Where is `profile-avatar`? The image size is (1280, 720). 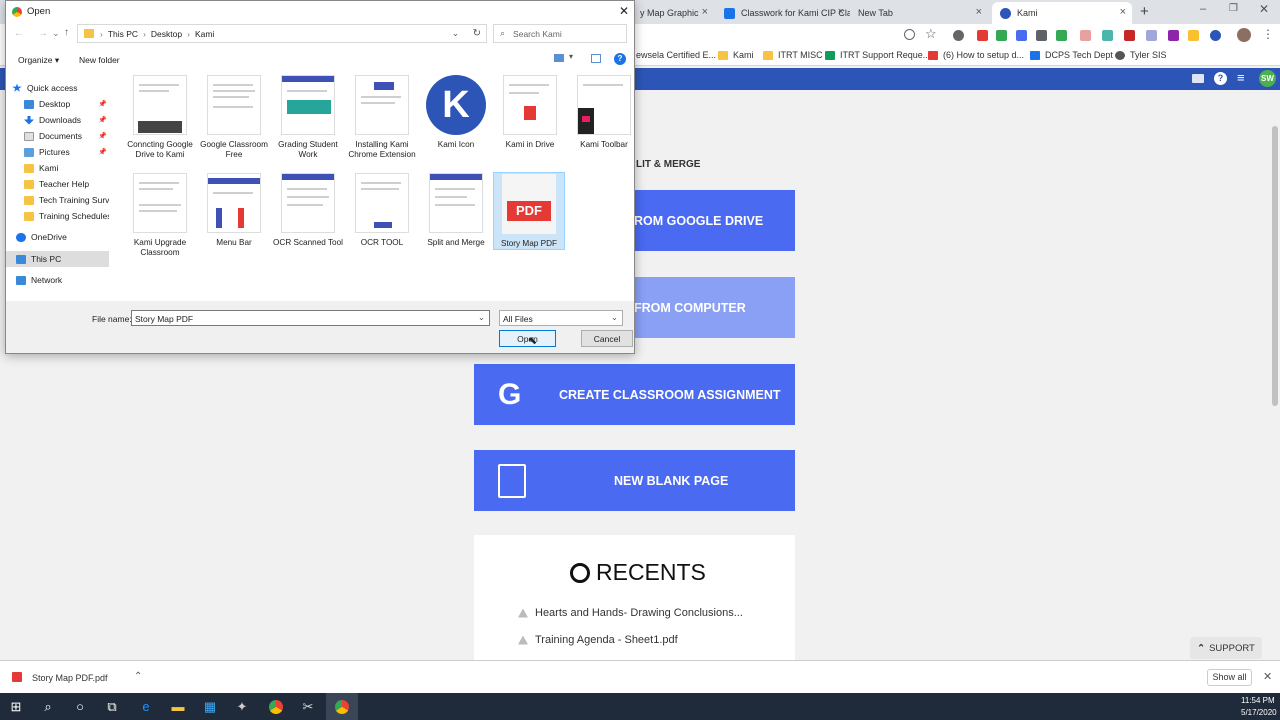
profile-avatar is located at coordinates (1244, 35).